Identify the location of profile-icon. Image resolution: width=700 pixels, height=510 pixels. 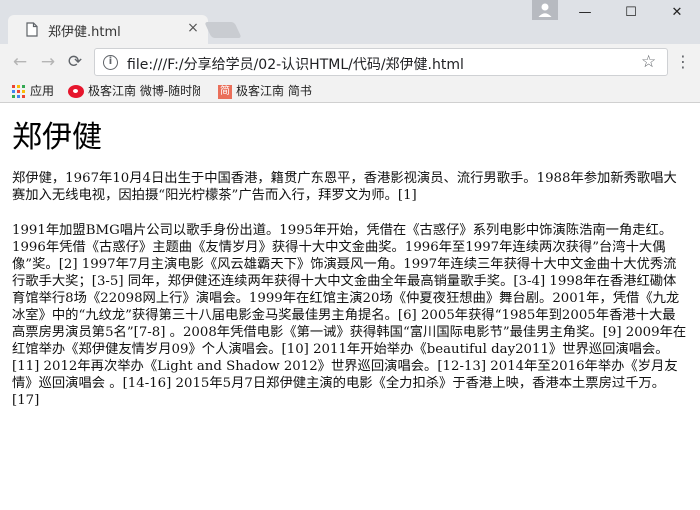
(545, 10).